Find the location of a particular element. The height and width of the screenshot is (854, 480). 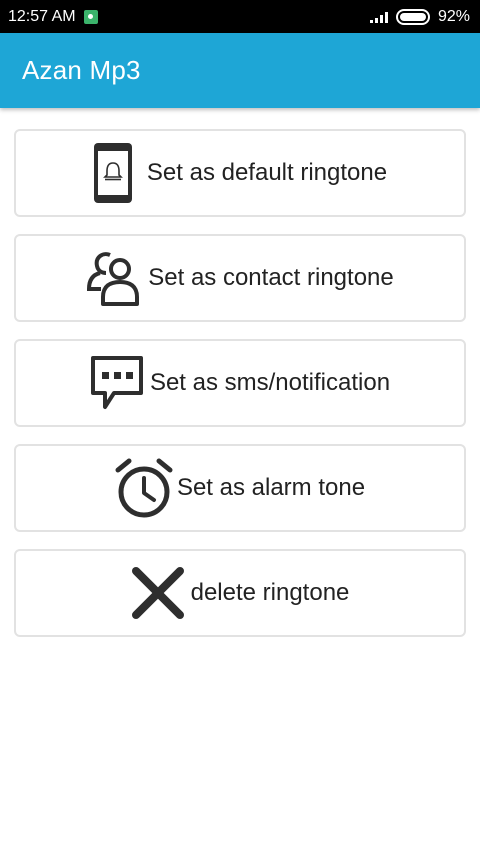

delete-ringtone-button: delete ringtone is located at coordinates (240, 593).